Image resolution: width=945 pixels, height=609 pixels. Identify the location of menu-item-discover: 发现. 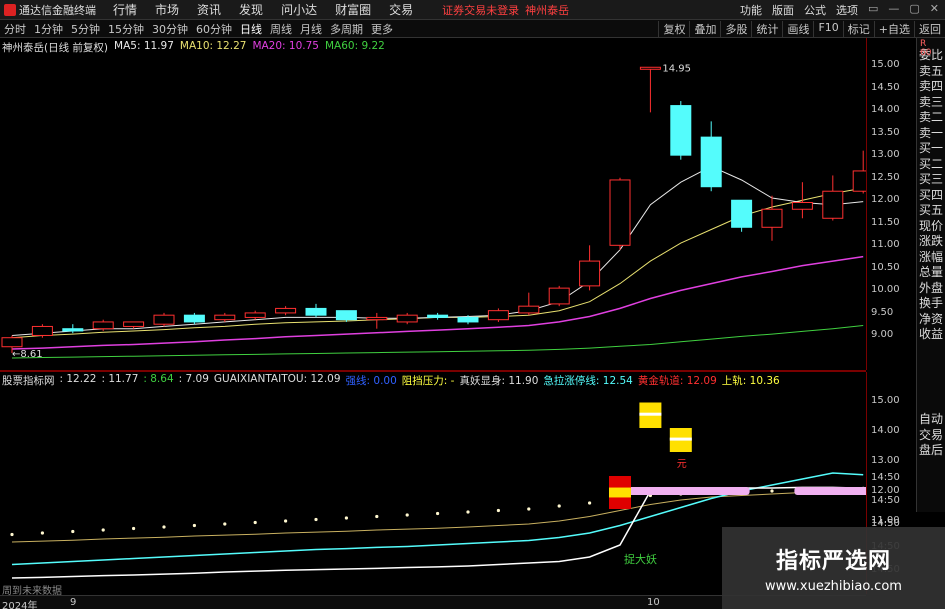
(251, 9).